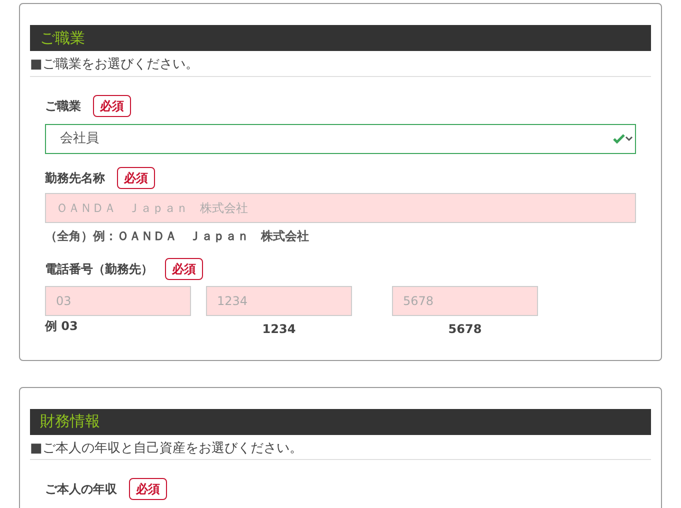 The width and height of the screenshot is (681, 508). Describe the element at coordinates (279, 301) in the screenshot. I see `phone-field: 1234` at that location.